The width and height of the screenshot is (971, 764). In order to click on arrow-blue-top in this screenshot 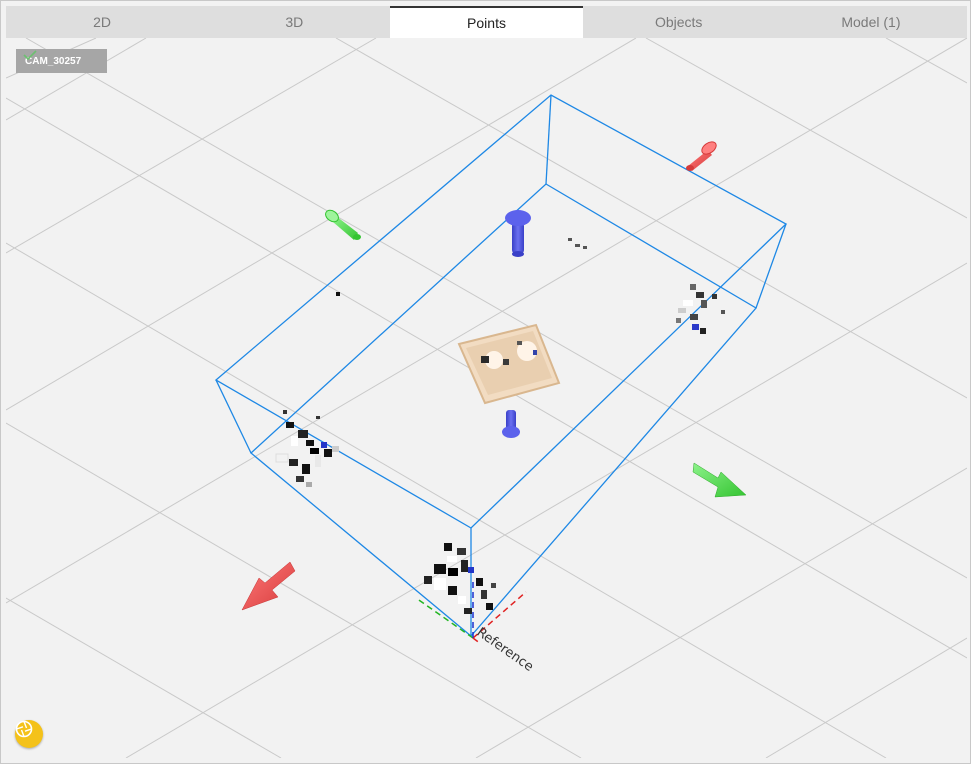, I will do `click(518, 233)`.